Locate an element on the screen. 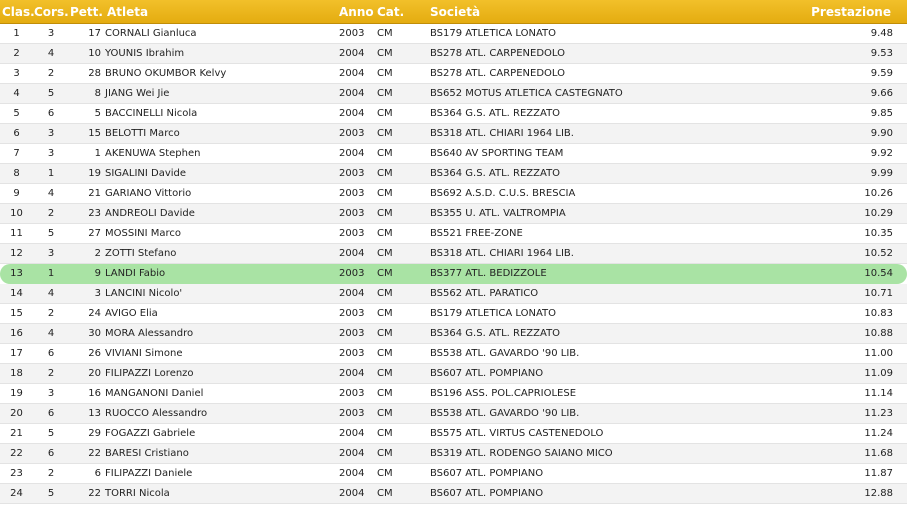 The width and height of the screenshot is (907, 507). cell-atleta: MANGANONI Daniel is located at coordinates (154, 393).